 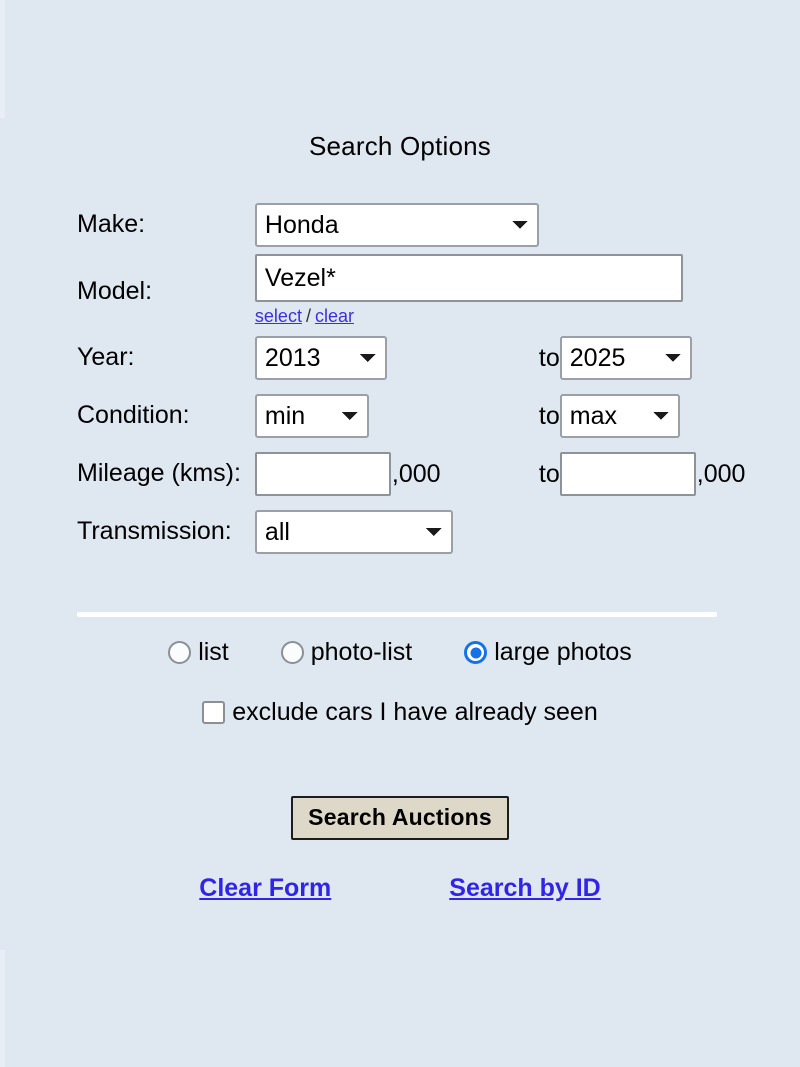 I want to click on transmission-label: Transmission:, so click(x=154, y=531).